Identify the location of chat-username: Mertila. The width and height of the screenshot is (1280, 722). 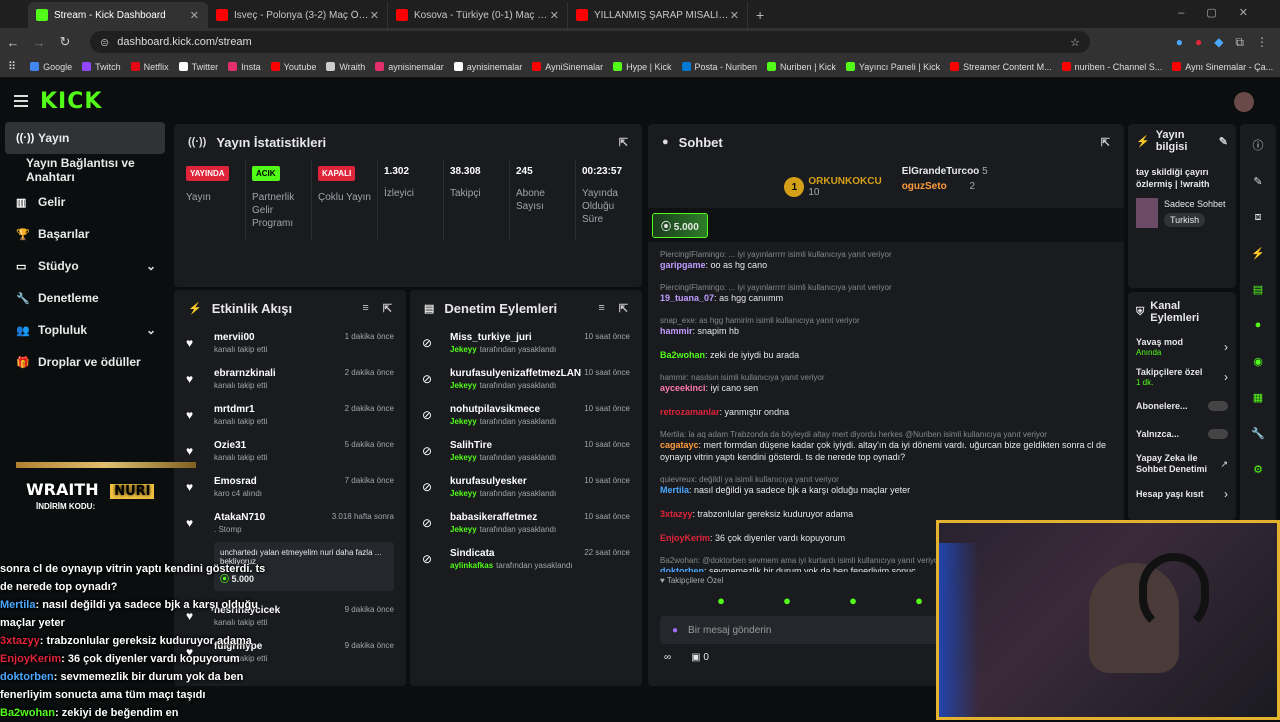
(674, 490).